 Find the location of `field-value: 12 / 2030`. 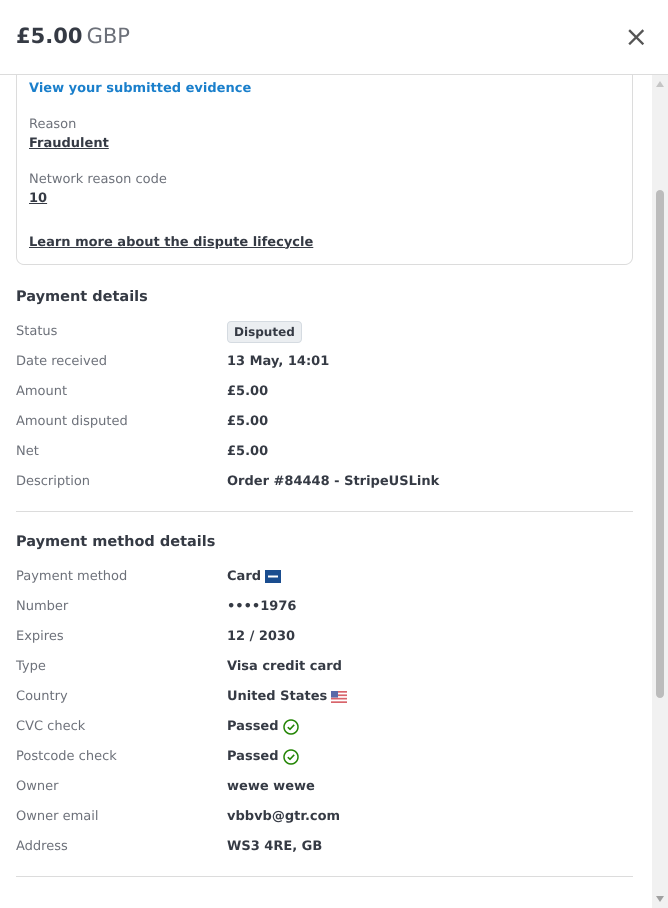

field-value: 12 / 2030 is located at coordinates (261, 637).